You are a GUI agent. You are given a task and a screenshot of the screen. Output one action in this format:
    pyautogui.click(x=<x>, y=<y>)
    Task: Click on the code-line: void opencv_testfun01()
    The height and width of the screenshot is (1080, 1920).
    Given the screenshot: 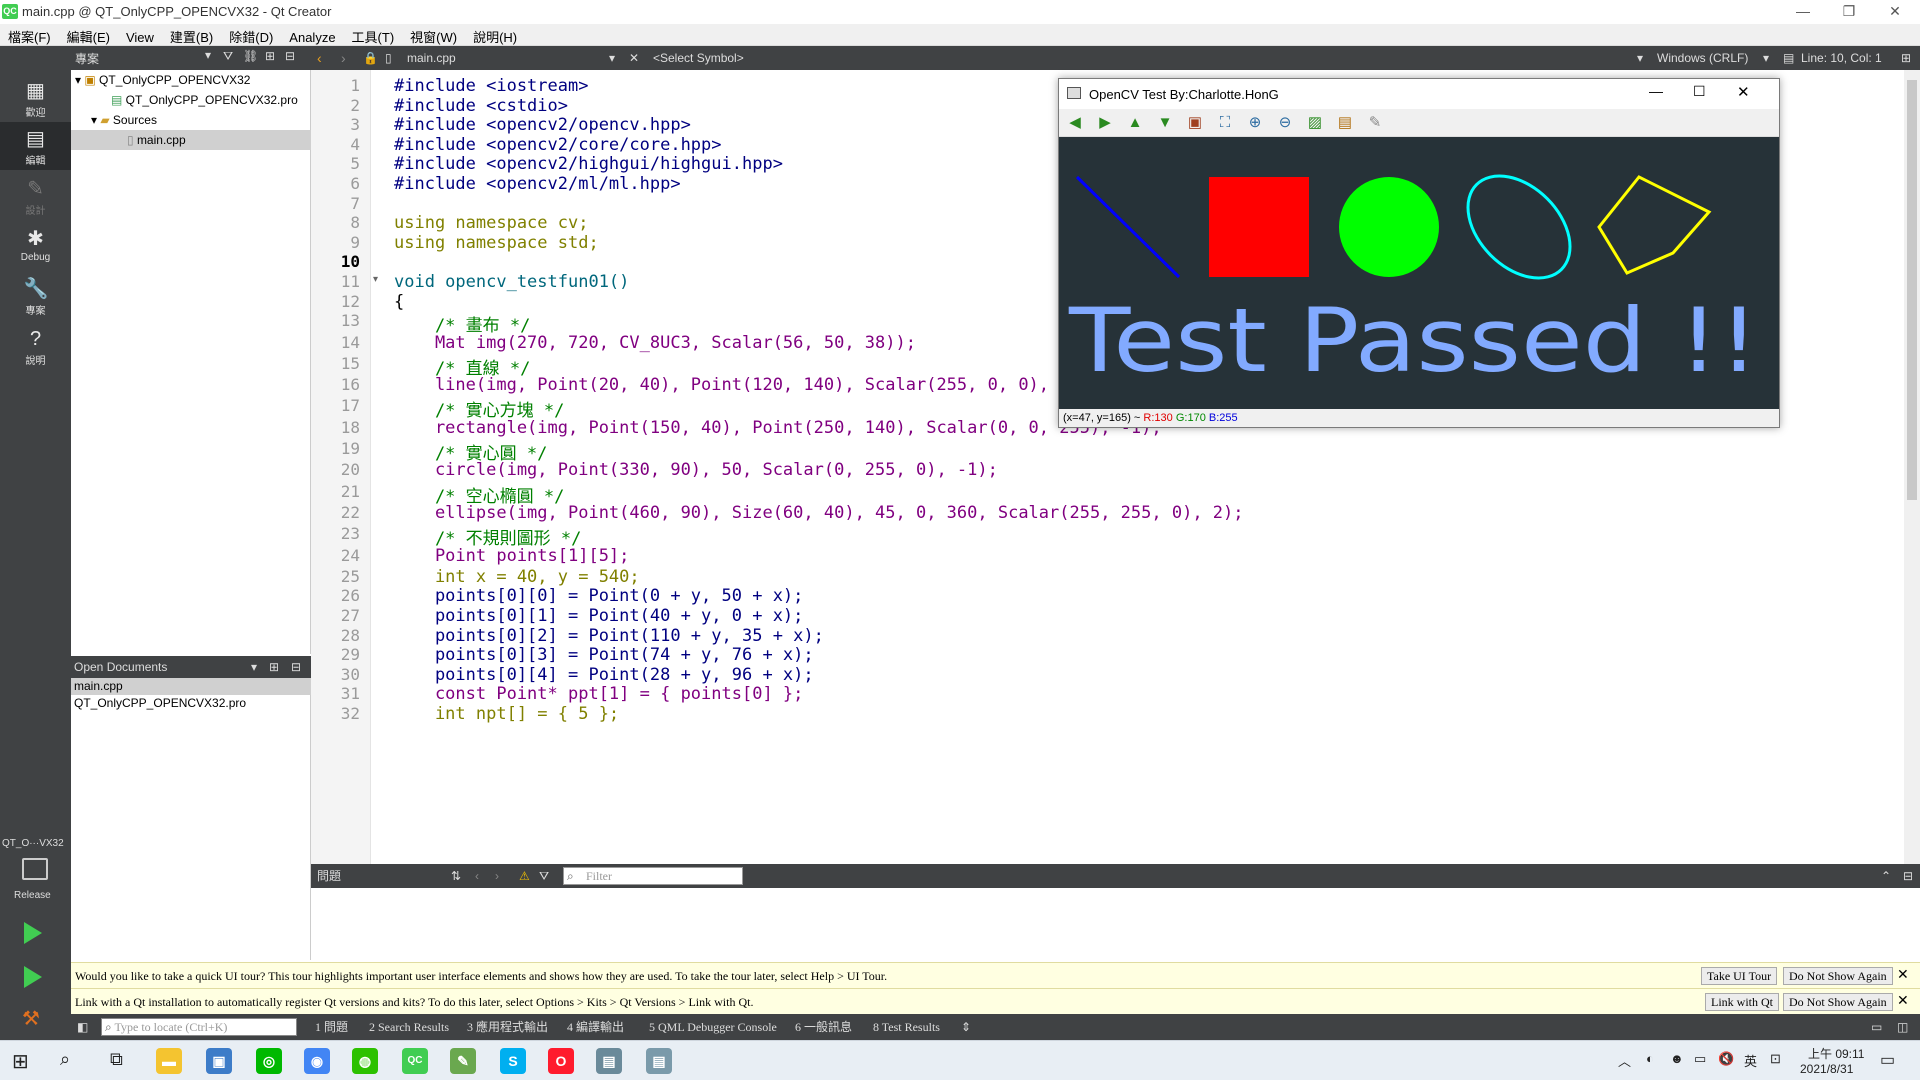 What is the action you would take?
    pyautogui.click(x=511, y=282)
    